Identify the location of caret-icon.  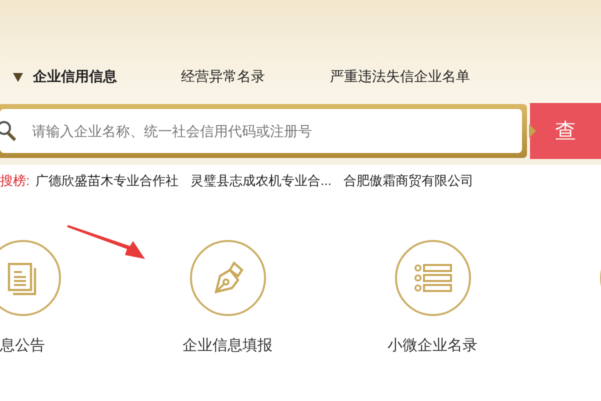
(18, 77).